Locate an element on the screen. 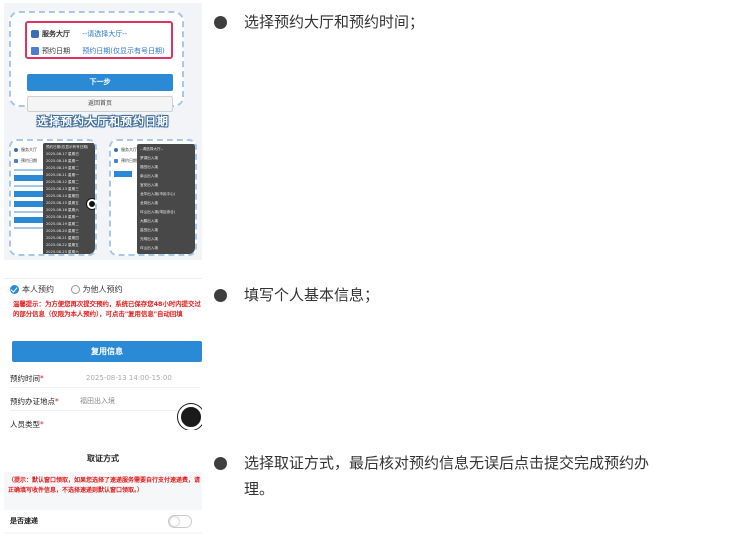 The height and width of the screenshot is (538, 742). caption: 选择预约大厅和预约日期 is located at coordinates (103, 121).